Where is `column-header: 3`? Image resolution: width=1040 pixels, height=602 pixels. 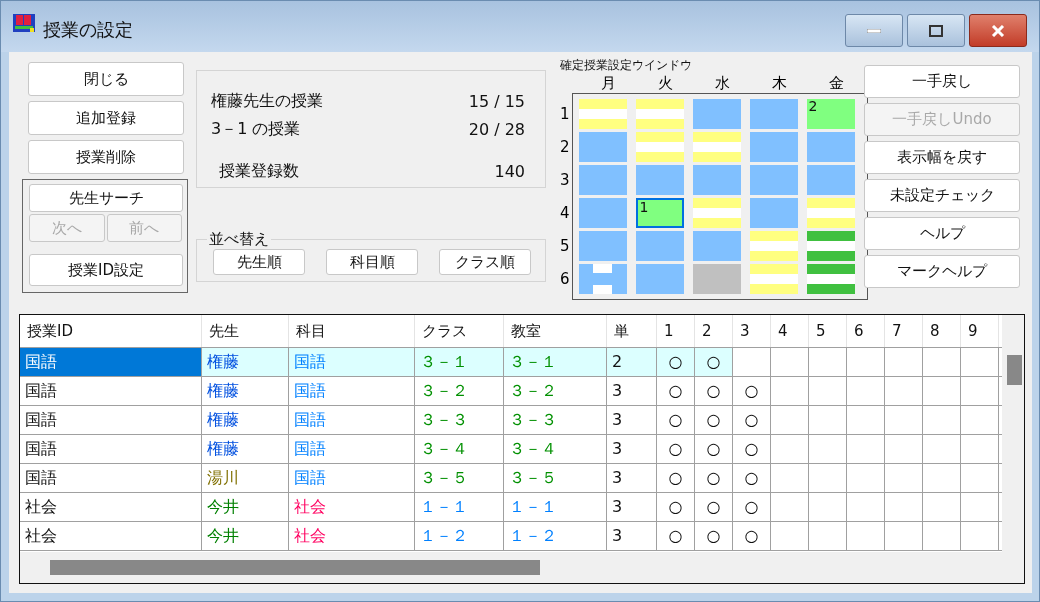
column-header: 3 is located at coordinates (752, 331).